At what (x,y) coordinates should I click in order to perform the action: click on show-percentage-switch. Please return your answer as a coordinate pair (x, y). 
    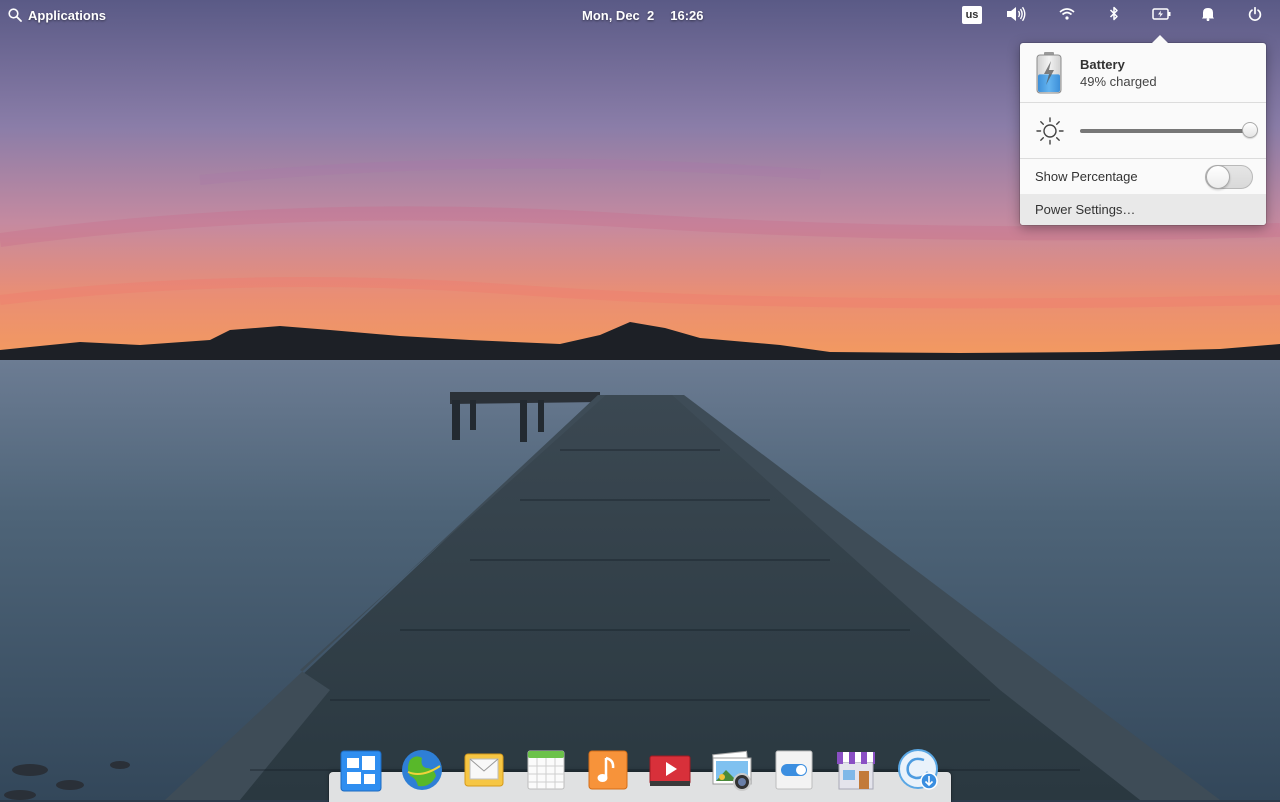
    Looking at the image, I should click on (1229, 177).